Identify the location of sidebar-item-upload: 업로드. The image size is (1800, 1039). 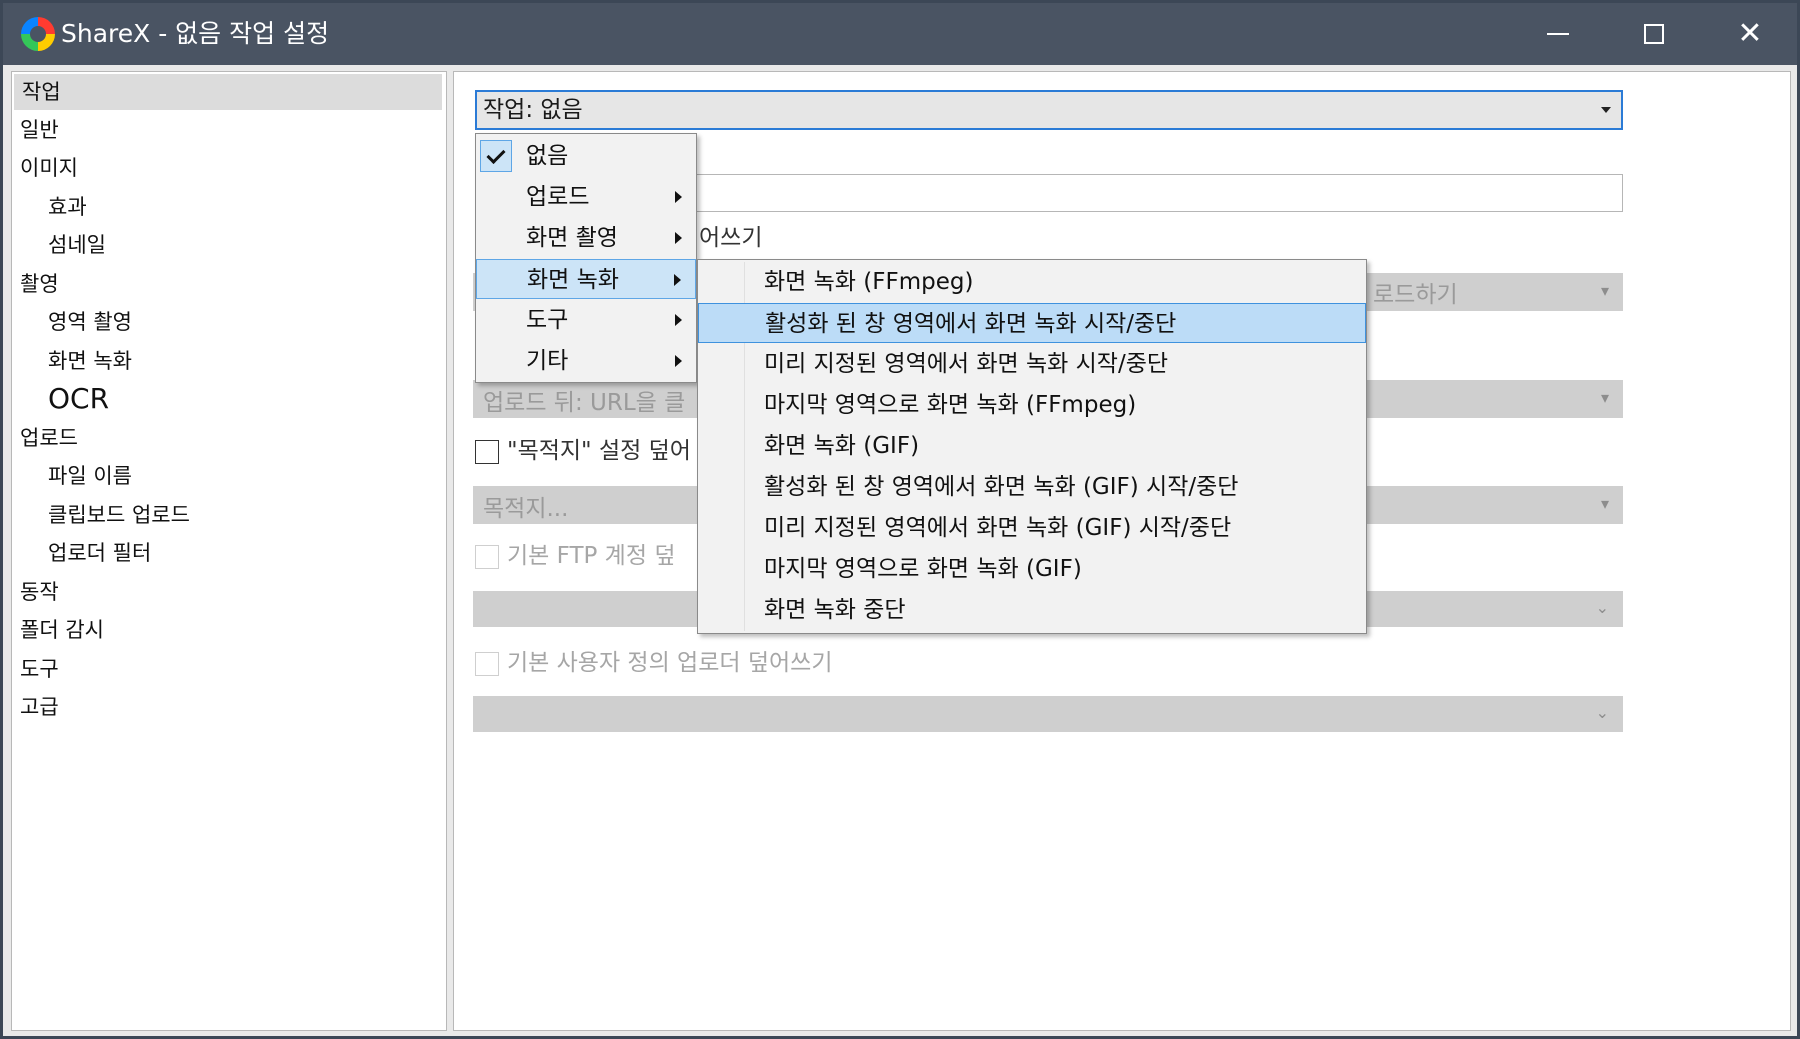
(49, 438).